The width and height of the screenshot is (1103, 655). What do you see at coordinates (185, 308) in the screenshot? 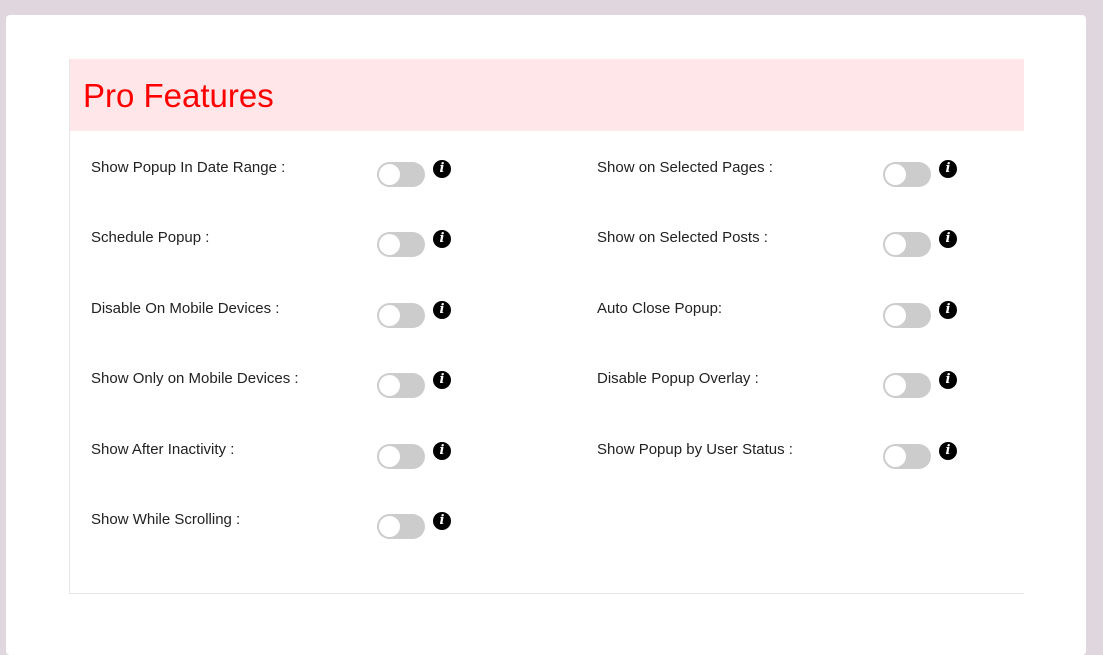
I see `setting-label: Disable On Mobile Devices :` at bounding box center [185, 308].